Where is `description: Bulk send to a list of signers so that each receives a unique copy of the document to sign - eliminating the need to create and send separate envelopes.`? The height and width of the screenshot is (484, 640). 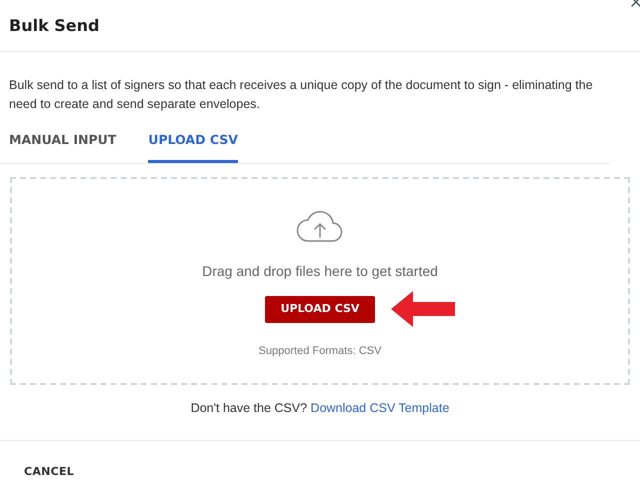
description: Bulk send to a list of signers so that each receives a unique copy of the document to sign - eliminating the need to create and send separate envelopes. is located at coordinates (301, 95).